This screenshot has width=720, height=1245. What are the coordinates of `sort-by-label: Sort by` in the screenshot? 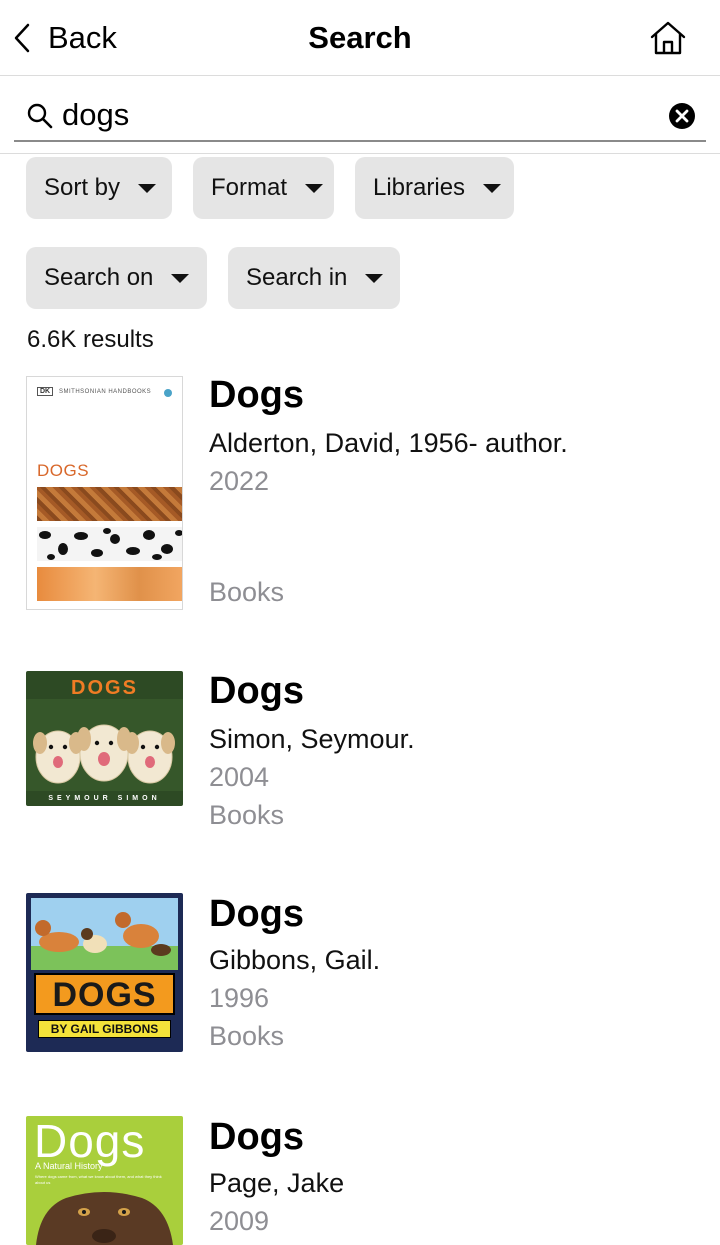 It's located at (82, 187).